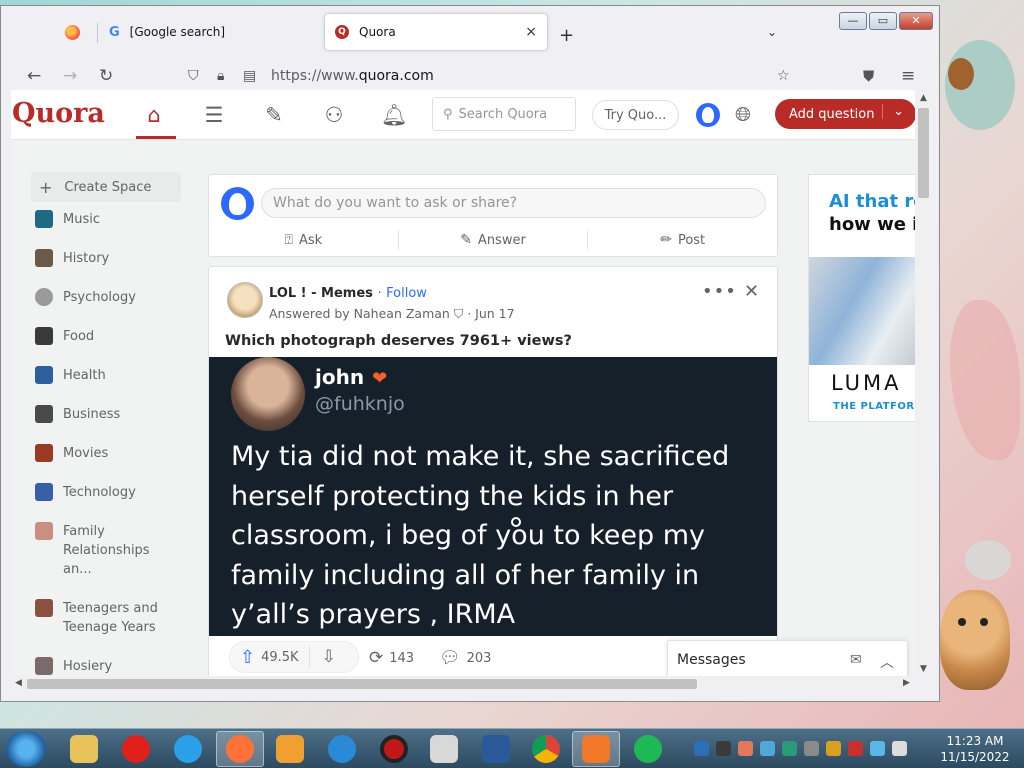  I want to click on reload-icon: ↻, so click(106, 76).